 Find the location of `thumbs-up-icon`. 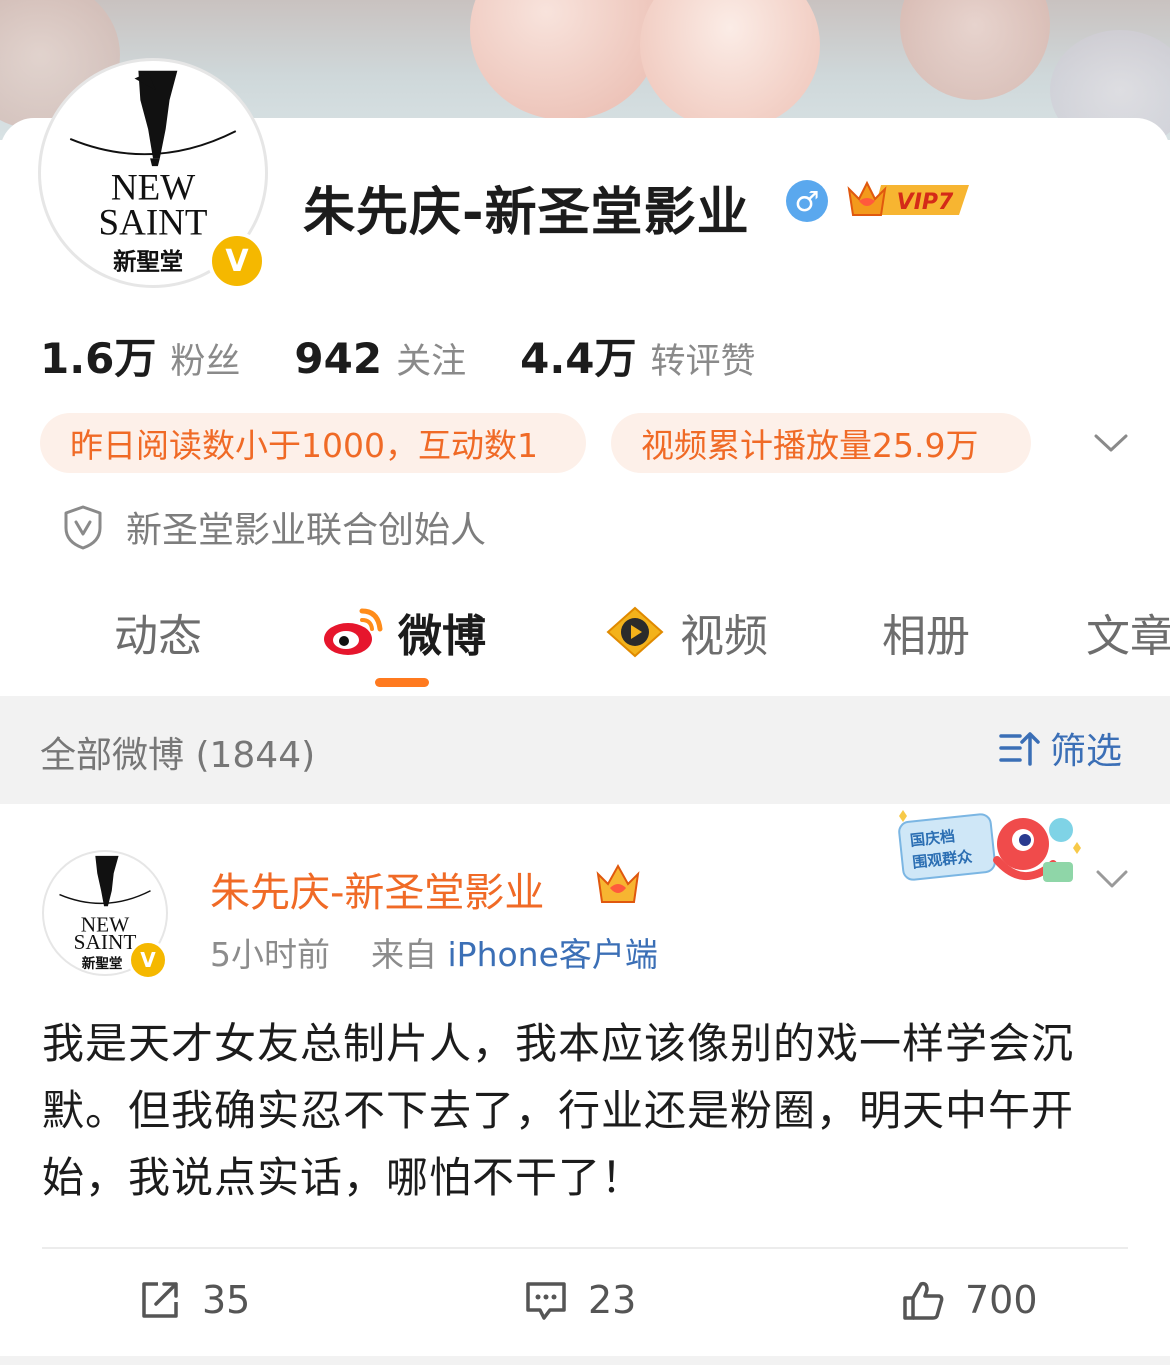

thumbs-up-icon is located at coordinates (923, 1300).